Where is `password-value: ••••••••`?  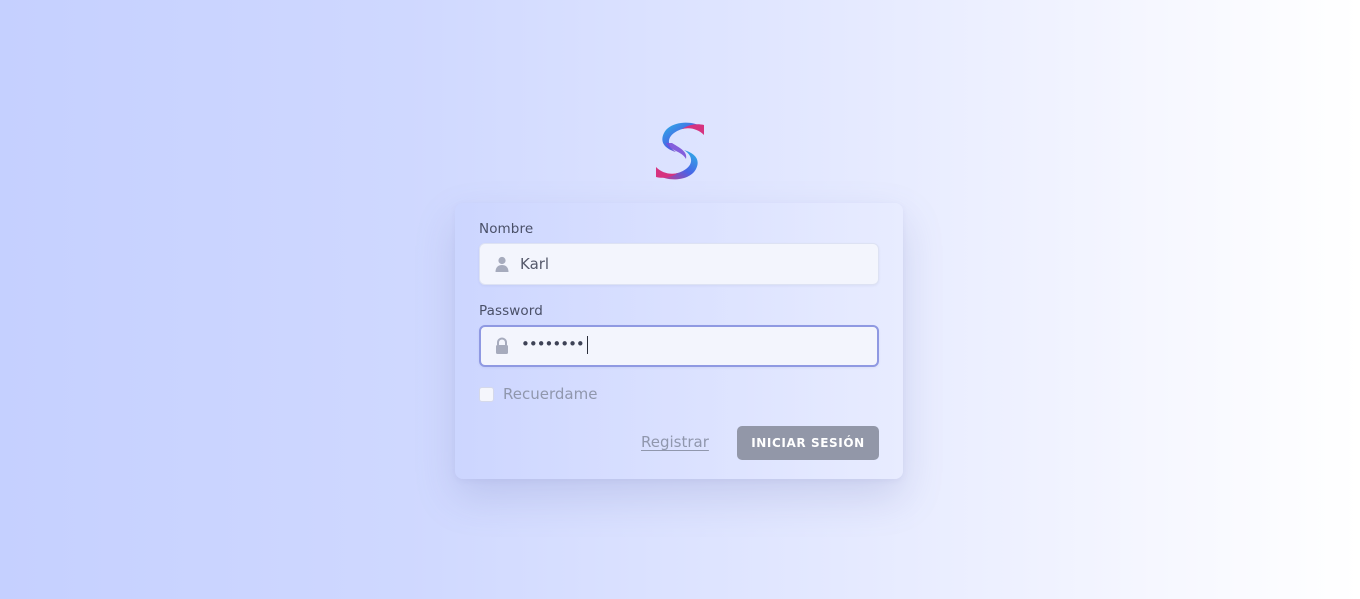
password-value: •••••••• is located at coordinates (554, 344).